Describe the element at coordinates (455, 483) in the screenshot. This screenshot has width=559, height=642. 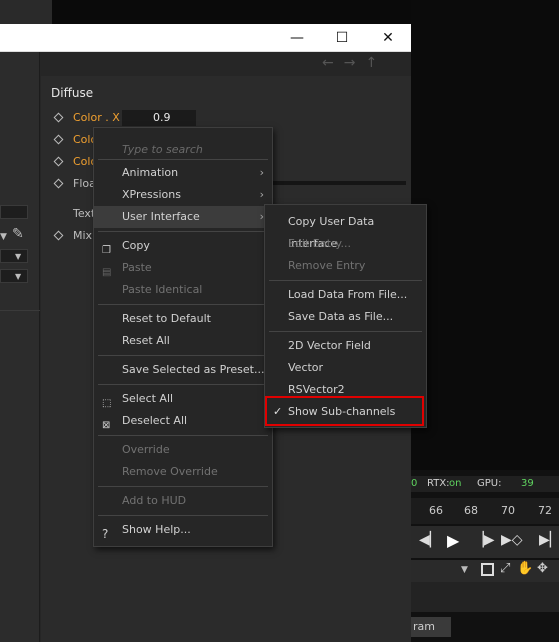
I see `rtx-value: on` at that location.